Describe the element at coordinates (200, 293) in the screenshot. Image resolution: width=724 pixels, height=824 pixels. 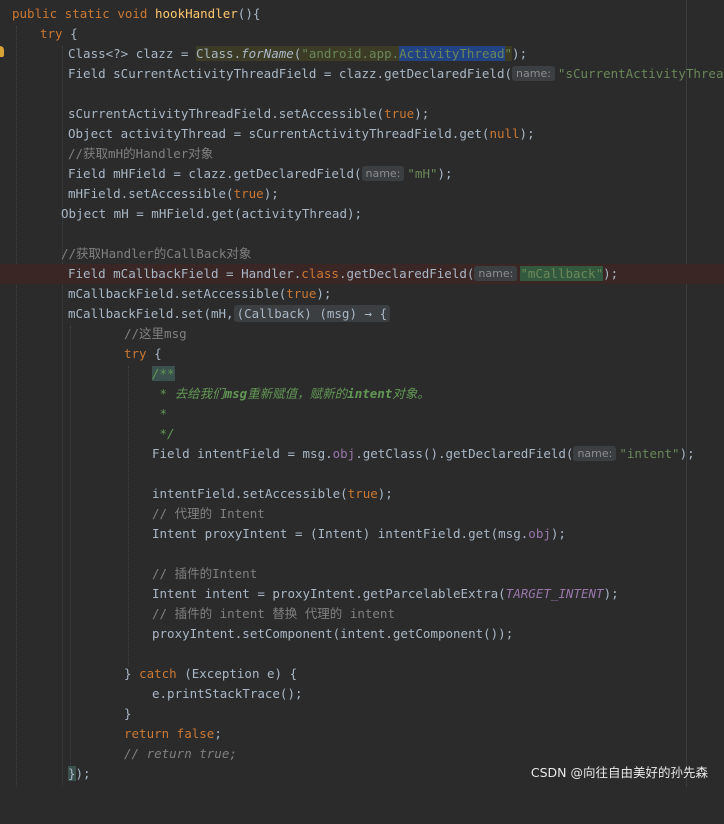
I see `code-line: mCallbackField.setAccessible(true);` at that location.